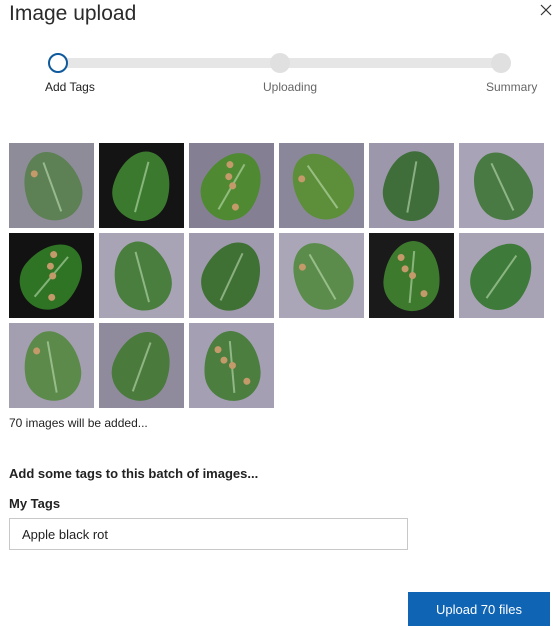 The image size is (553, 630). Describe the element at coordinates (208, 534) in the screenshot. I see `tags-input` at that location.